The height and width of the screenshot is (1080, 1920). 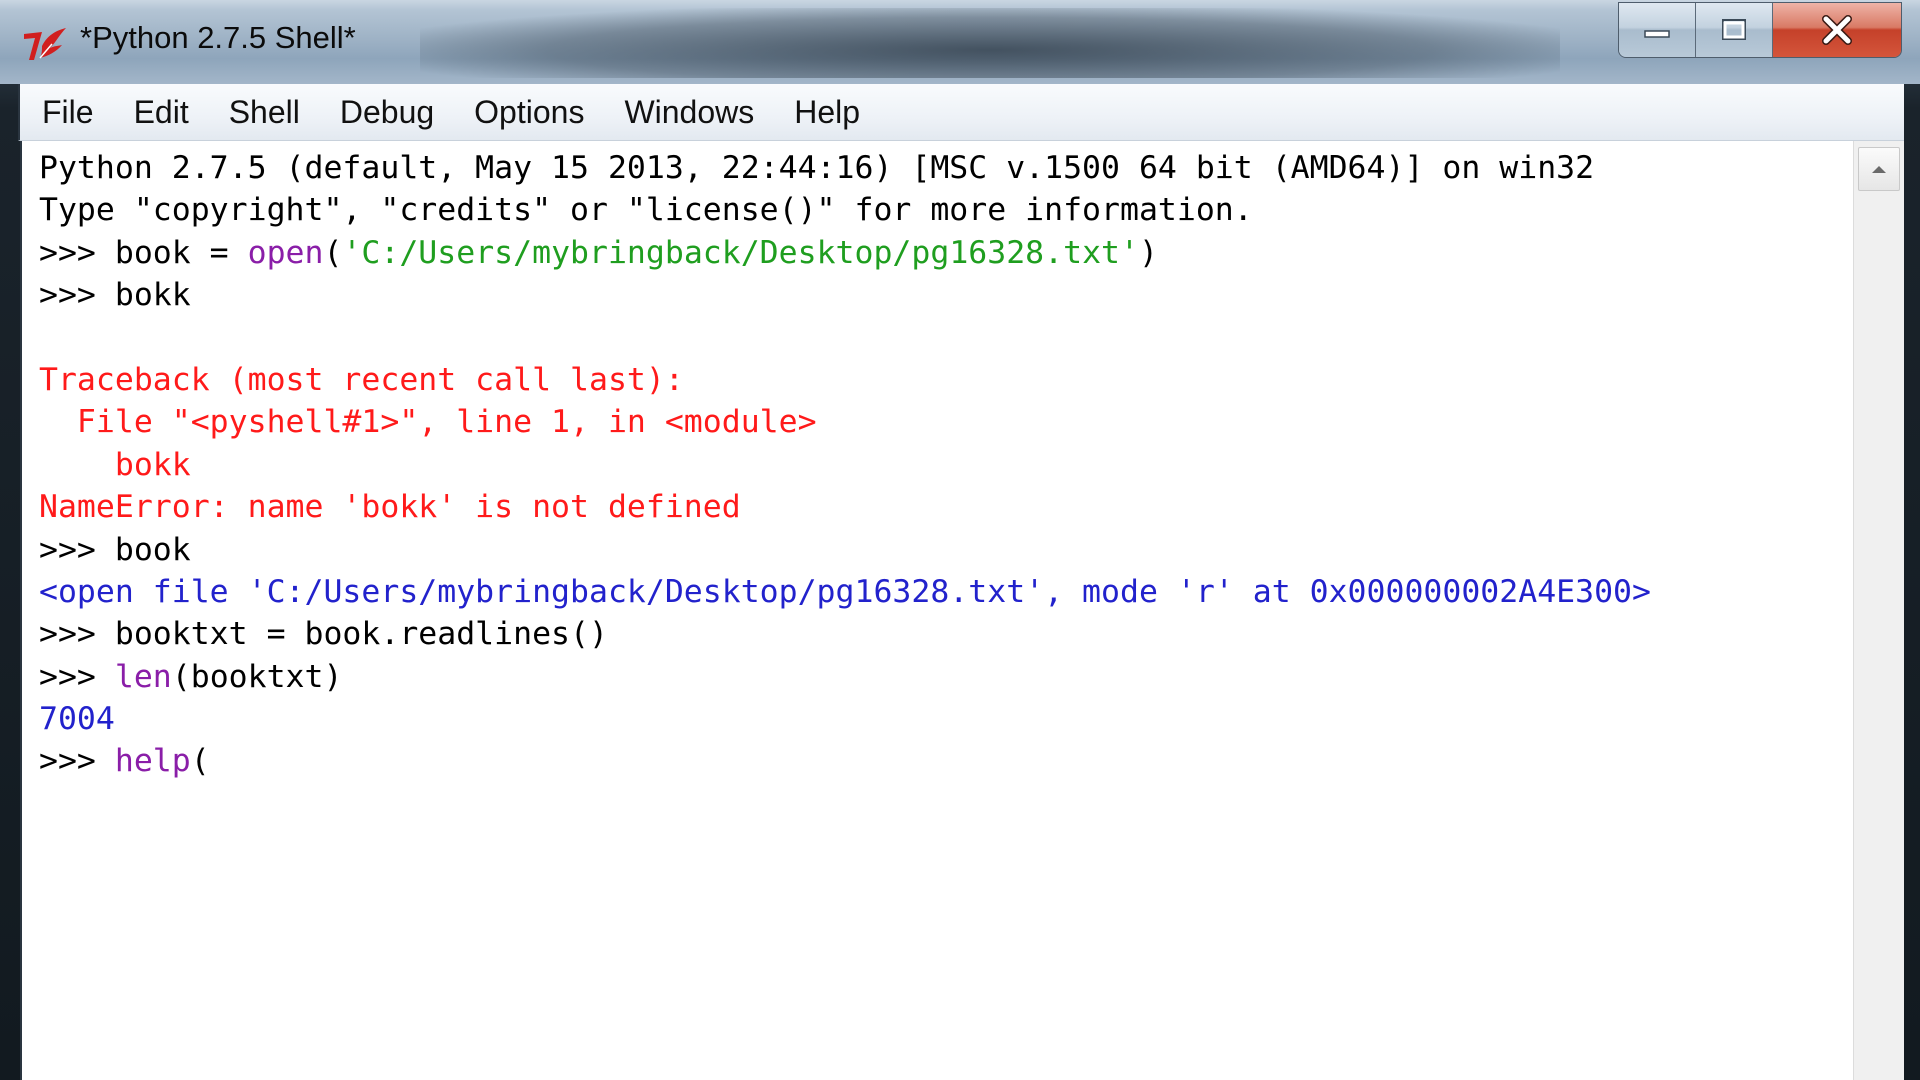 What do you see at coordinates (827, 112) in the screenshot?
I see `menu-help: Help` at bounding box center [827, 112].